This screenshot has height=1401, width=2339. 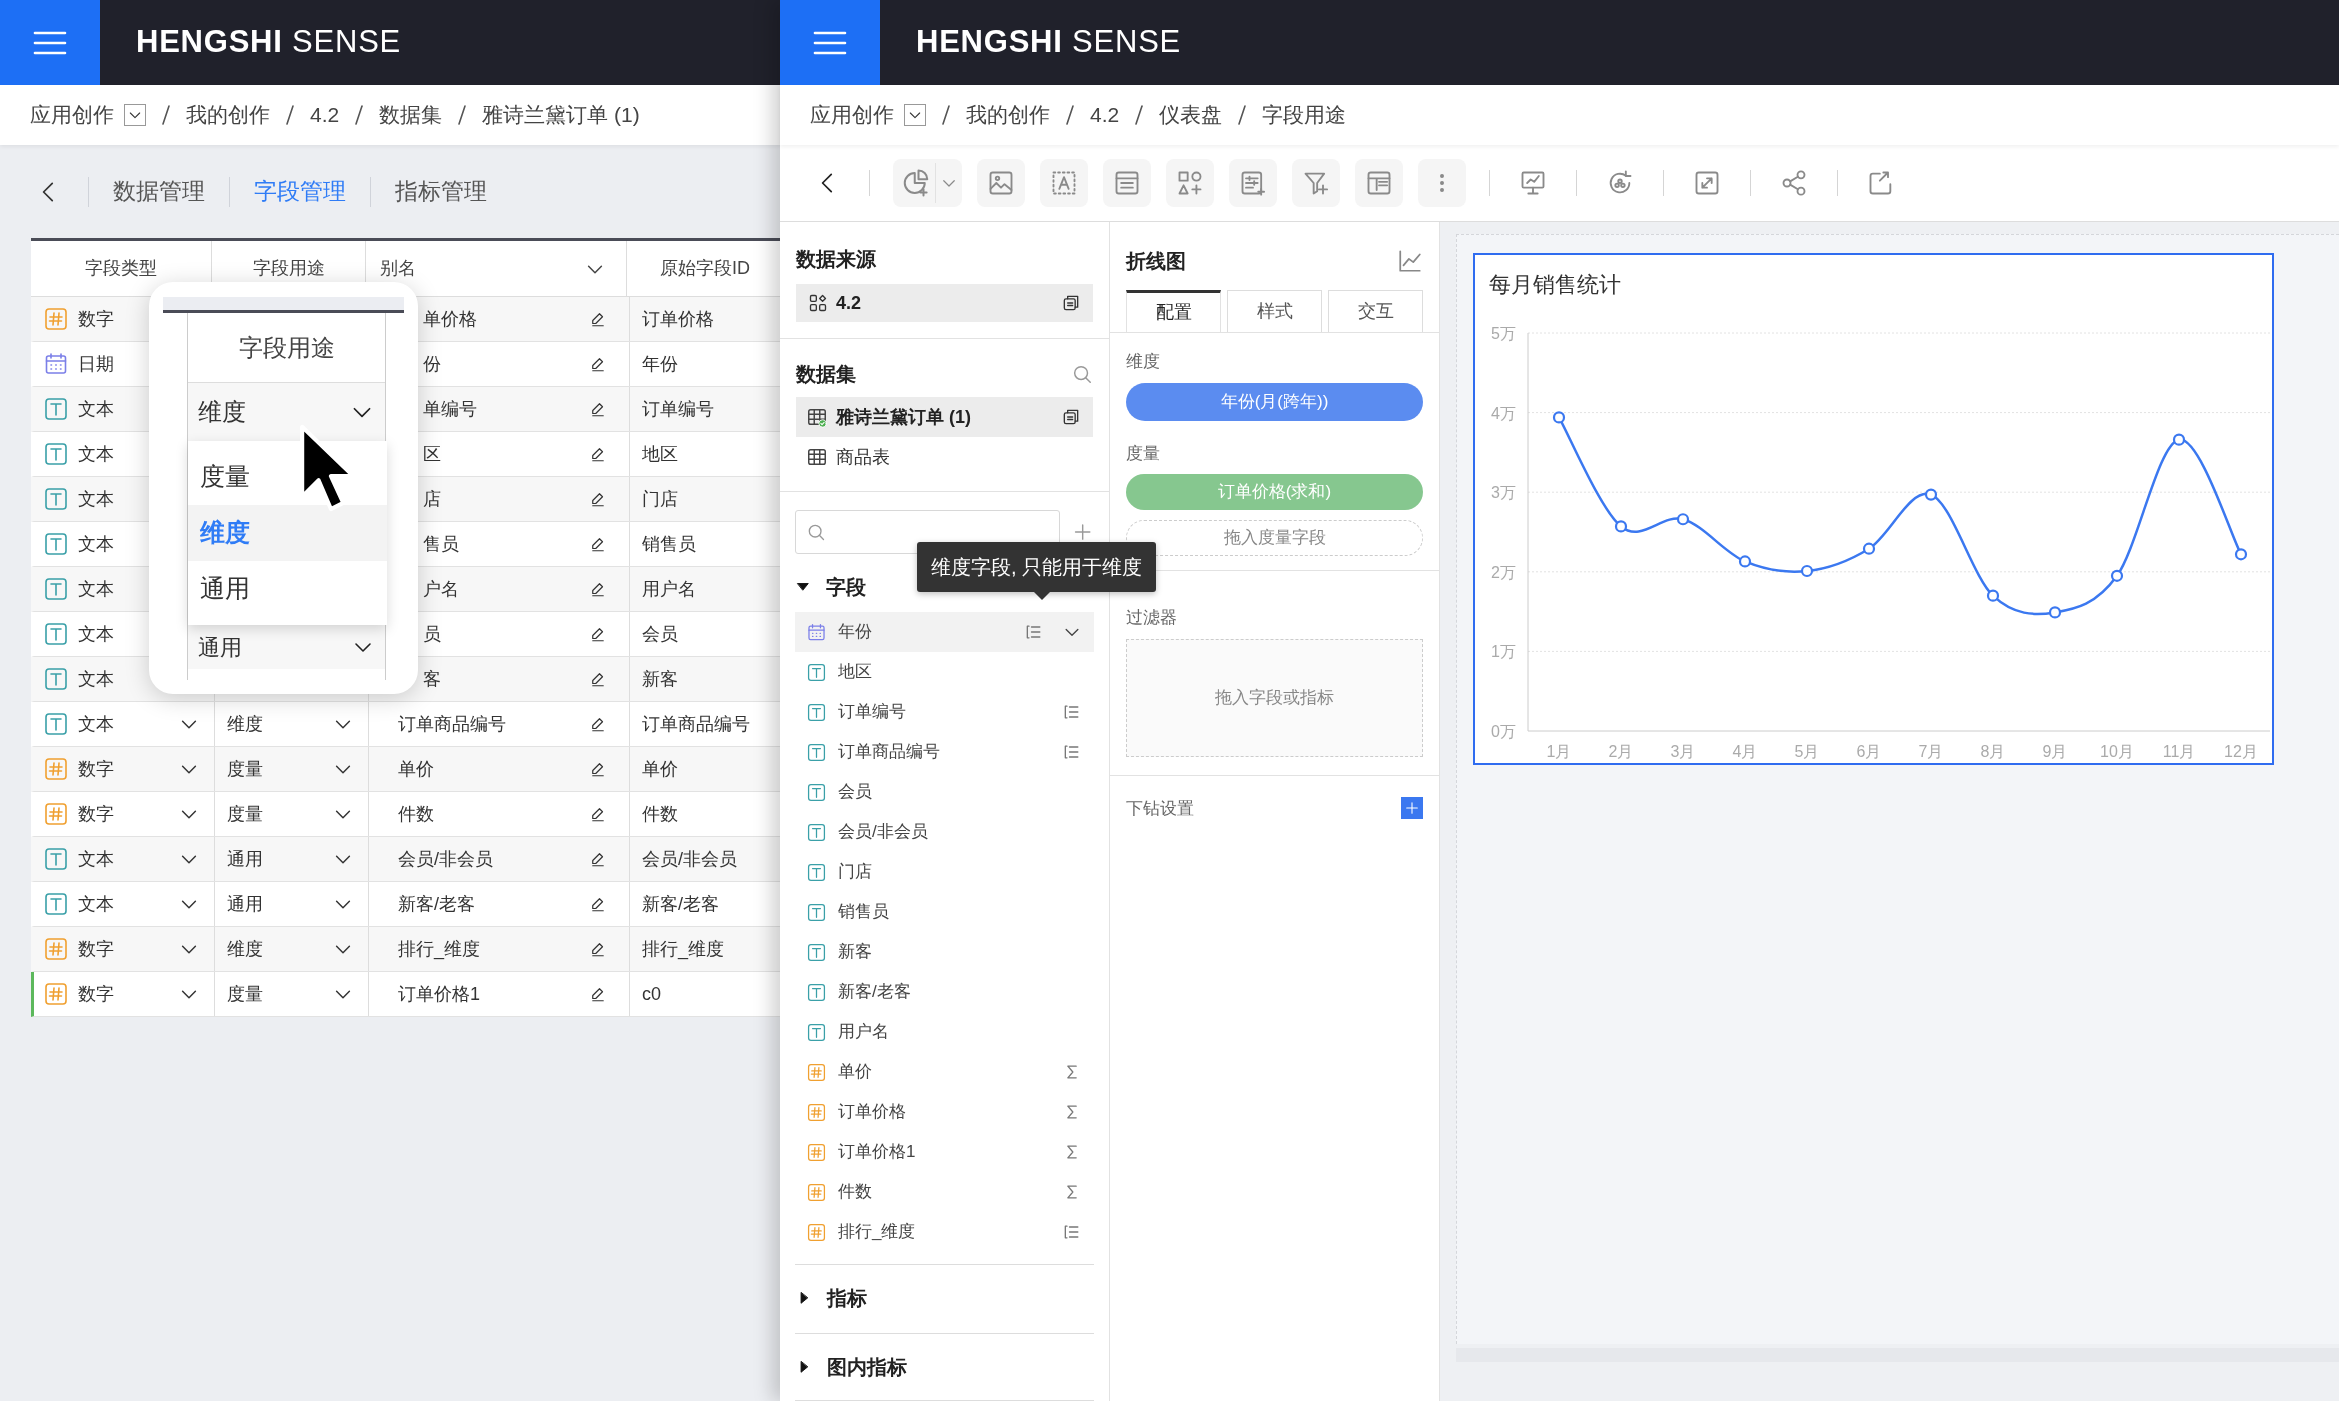 I want to click on tooltip: 维度字段, 只能用于维度, so click(x=1037, y=567).